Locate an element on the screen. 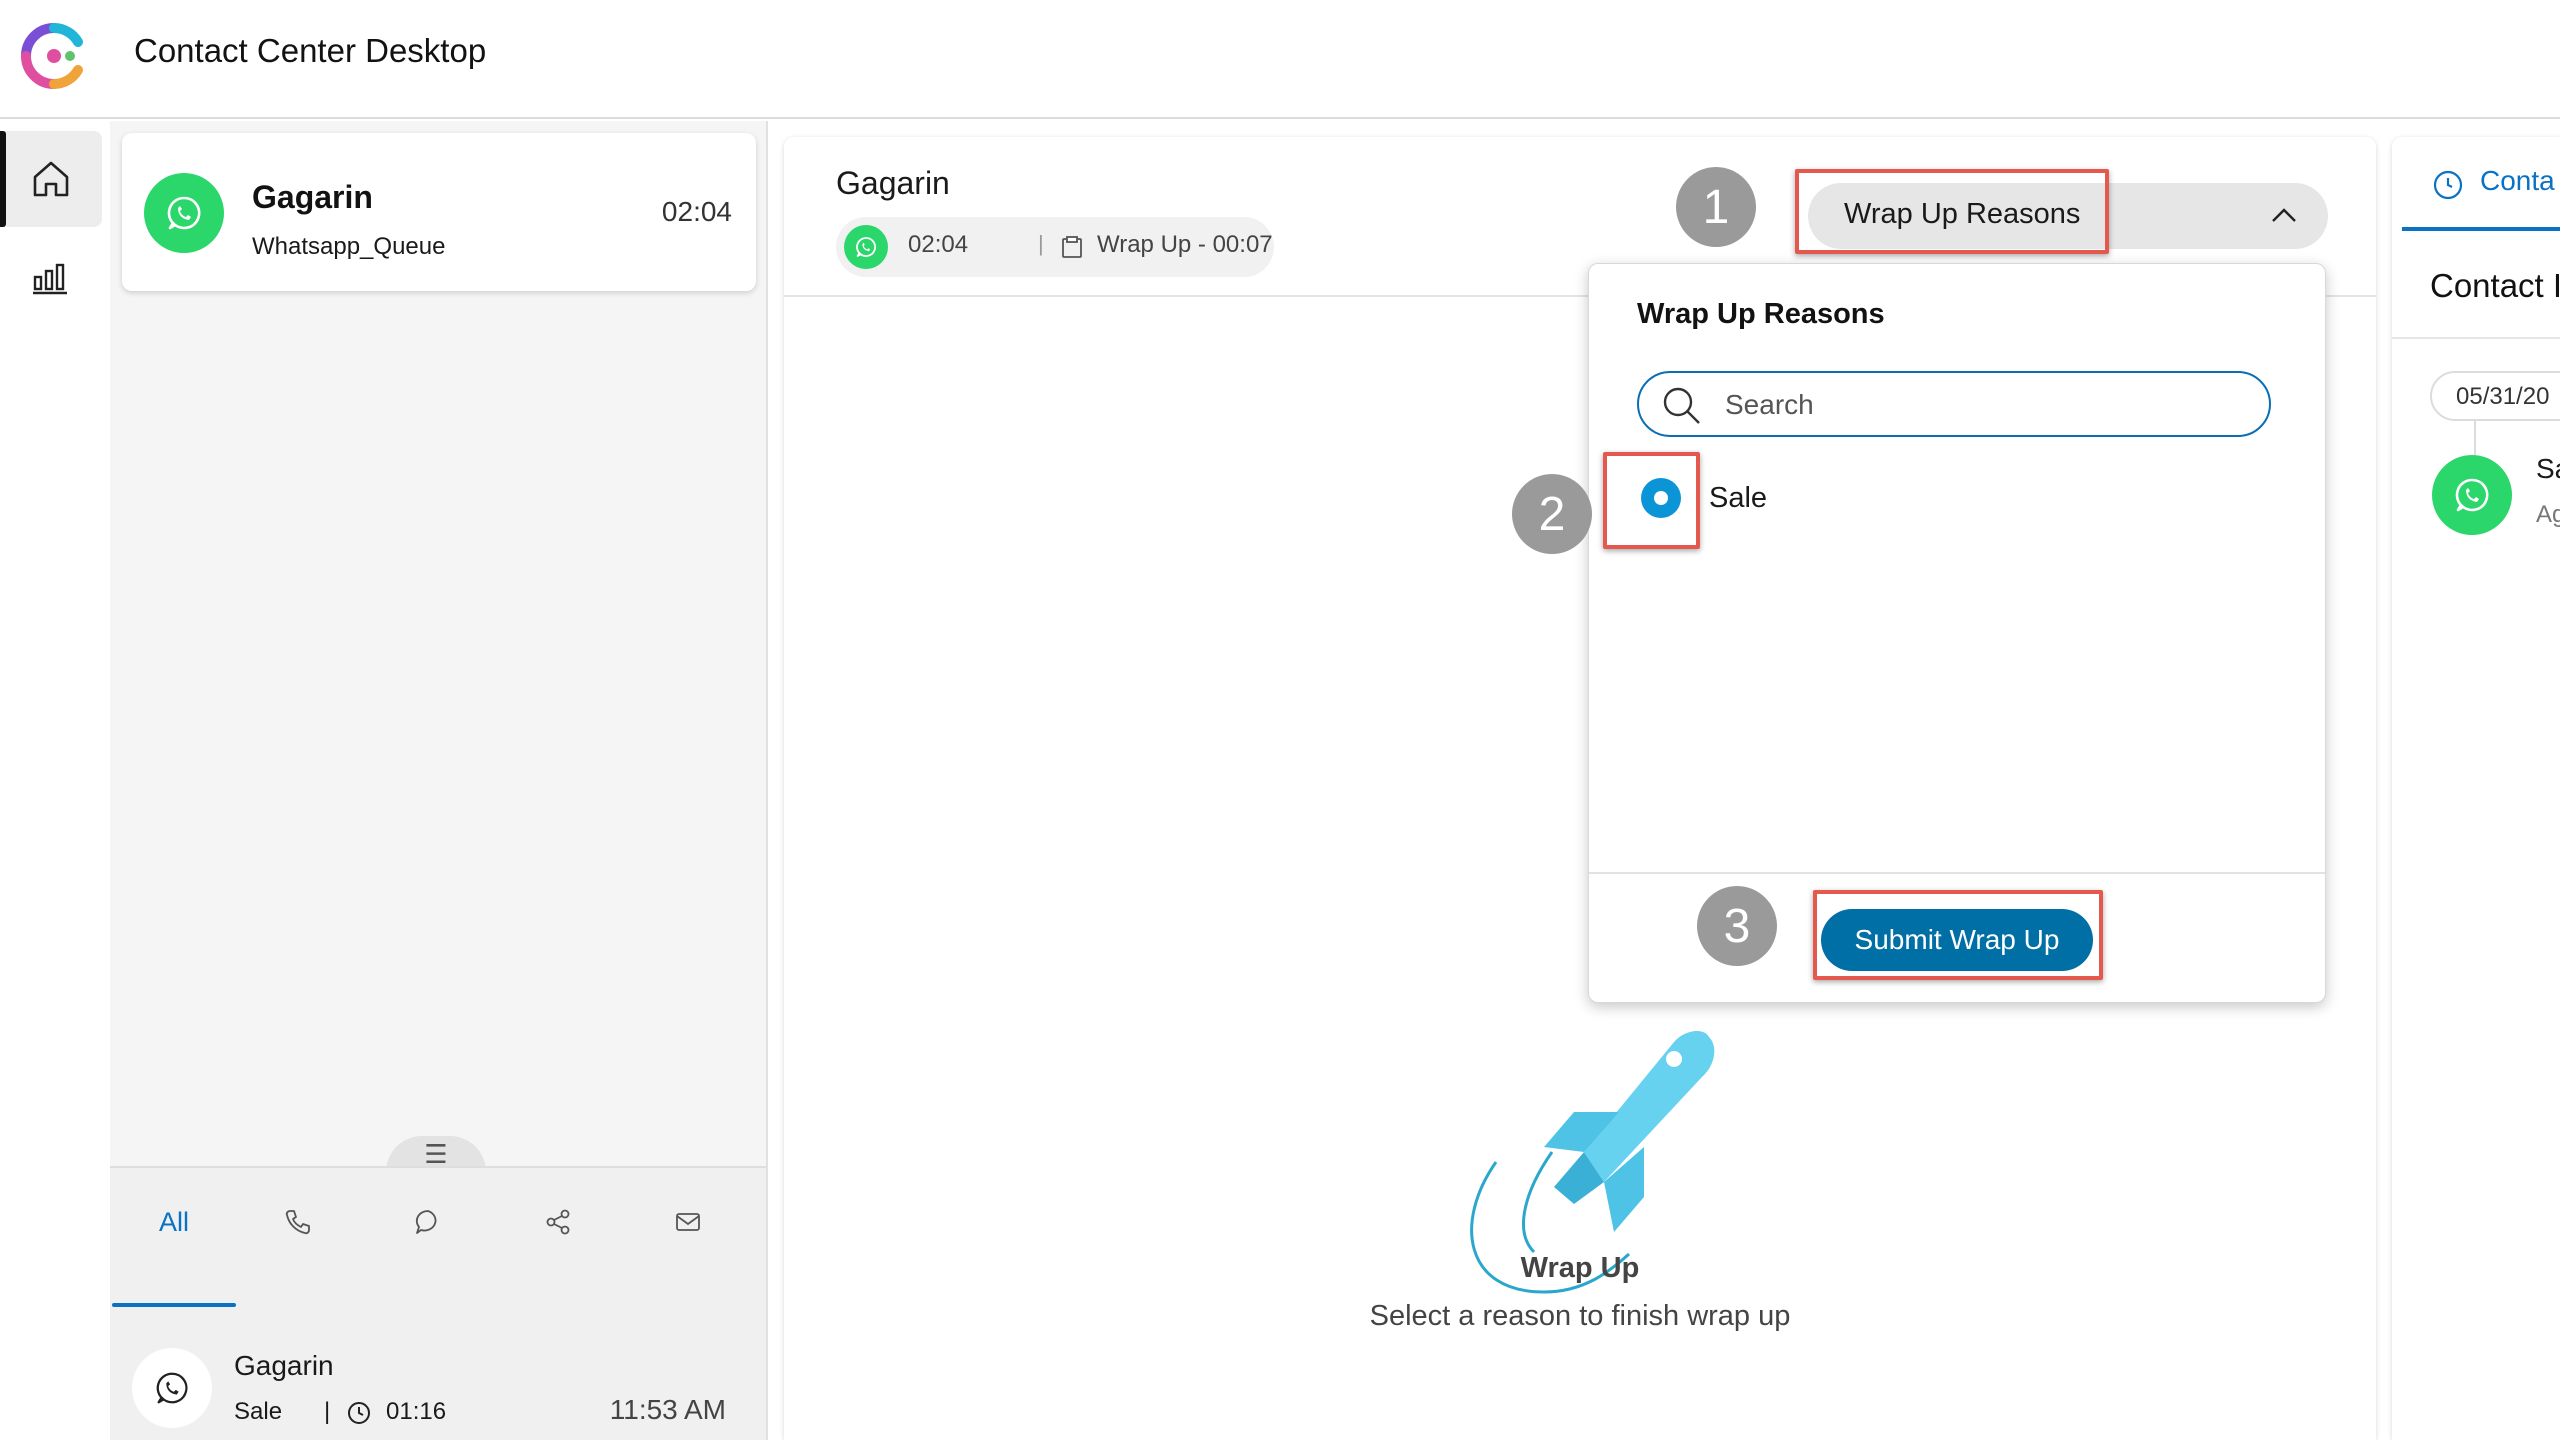 This screenshot has height=1440, width=2560. phone-icon is located at coordinates (297, 1222).